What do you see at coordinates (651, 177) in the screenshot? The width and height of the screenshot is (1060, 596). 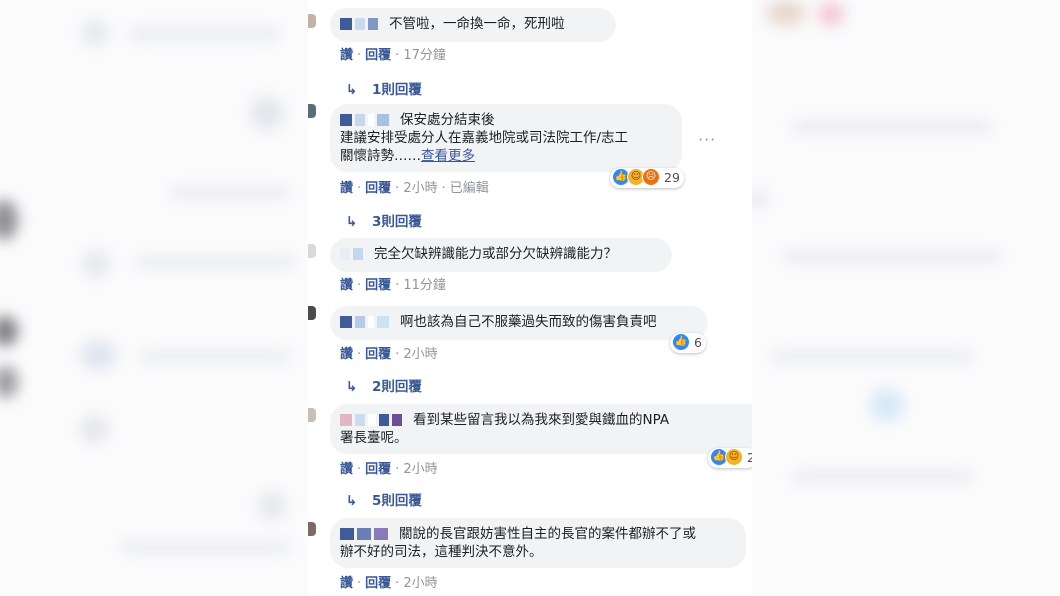 I see `angry-icon: ☹` at bounding box center [651, 177].